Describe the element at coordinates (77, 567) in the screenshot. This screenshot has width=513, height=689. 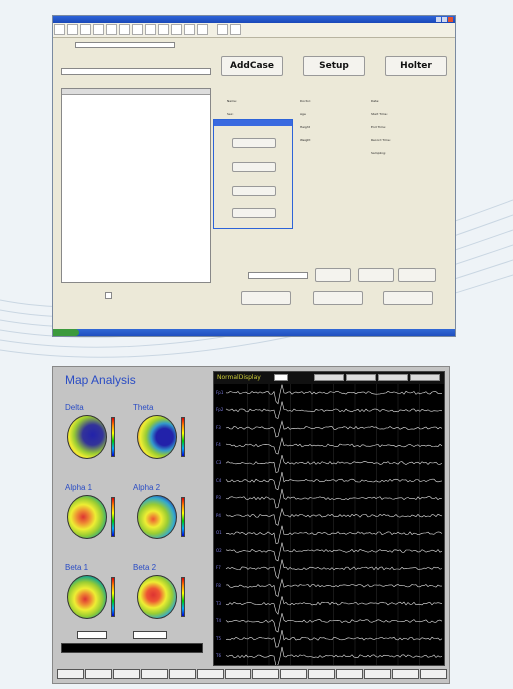
I see `band-label: Beta 1` at that location.